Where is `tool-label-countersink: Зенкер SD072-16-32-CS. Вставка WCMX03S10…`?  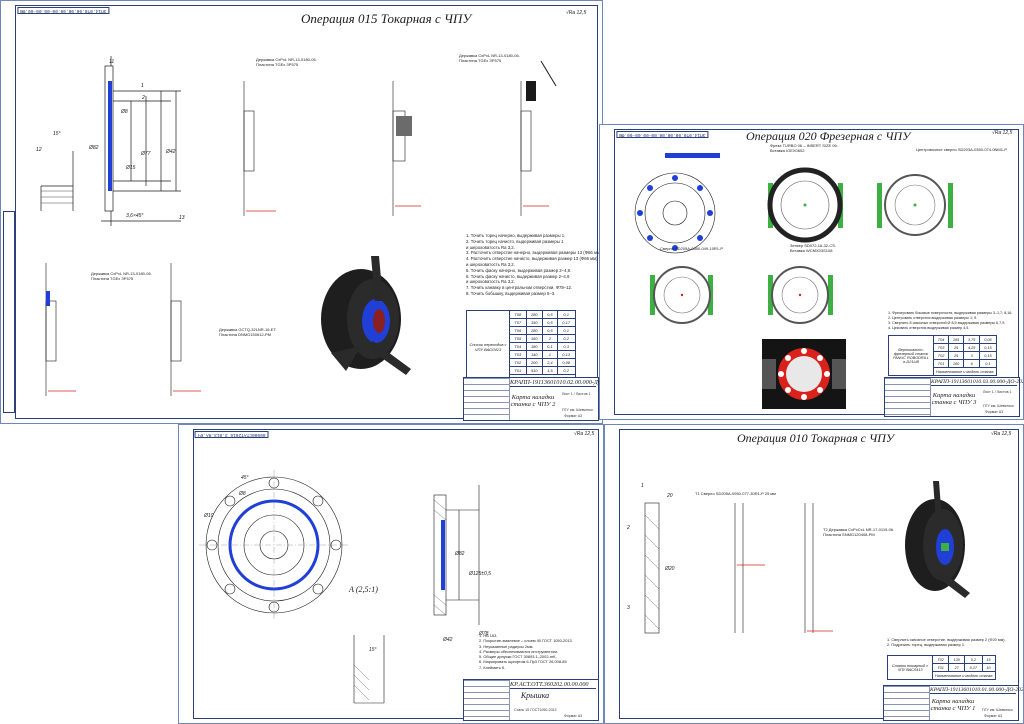
tool-label-countersink: Зенкер SD072-16-32-CS. Вставка WCMX03S10… is located at coordinates (813, 248).